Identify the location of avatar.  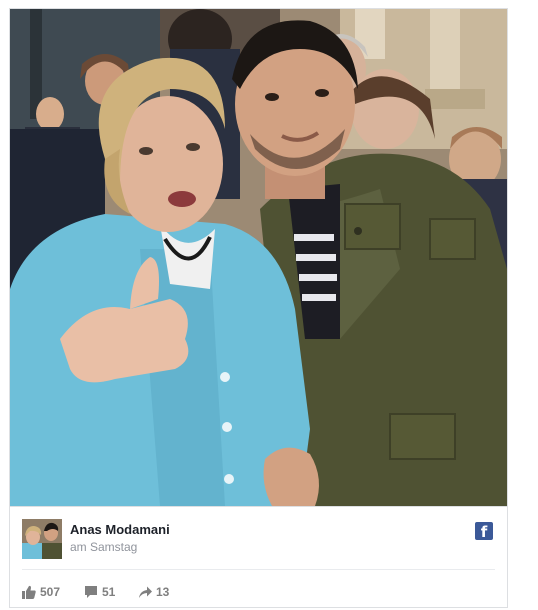
(42, 539).